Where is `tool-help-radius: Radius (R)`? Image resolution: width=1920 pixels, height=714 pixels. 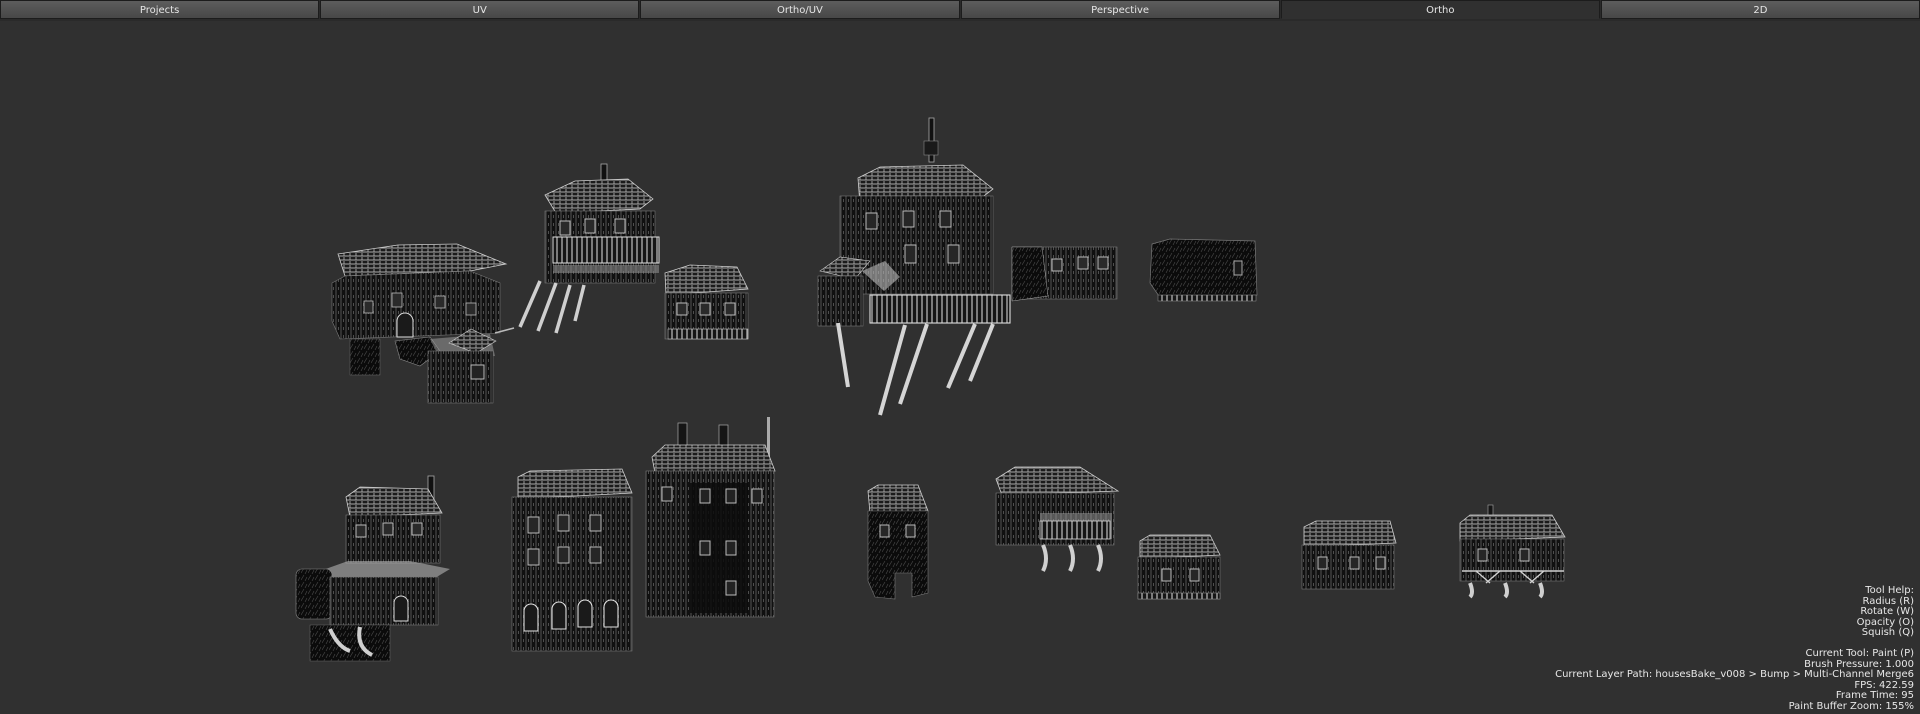
tool-help-radius: Radius (R) is located at coordinates (1888, 601).